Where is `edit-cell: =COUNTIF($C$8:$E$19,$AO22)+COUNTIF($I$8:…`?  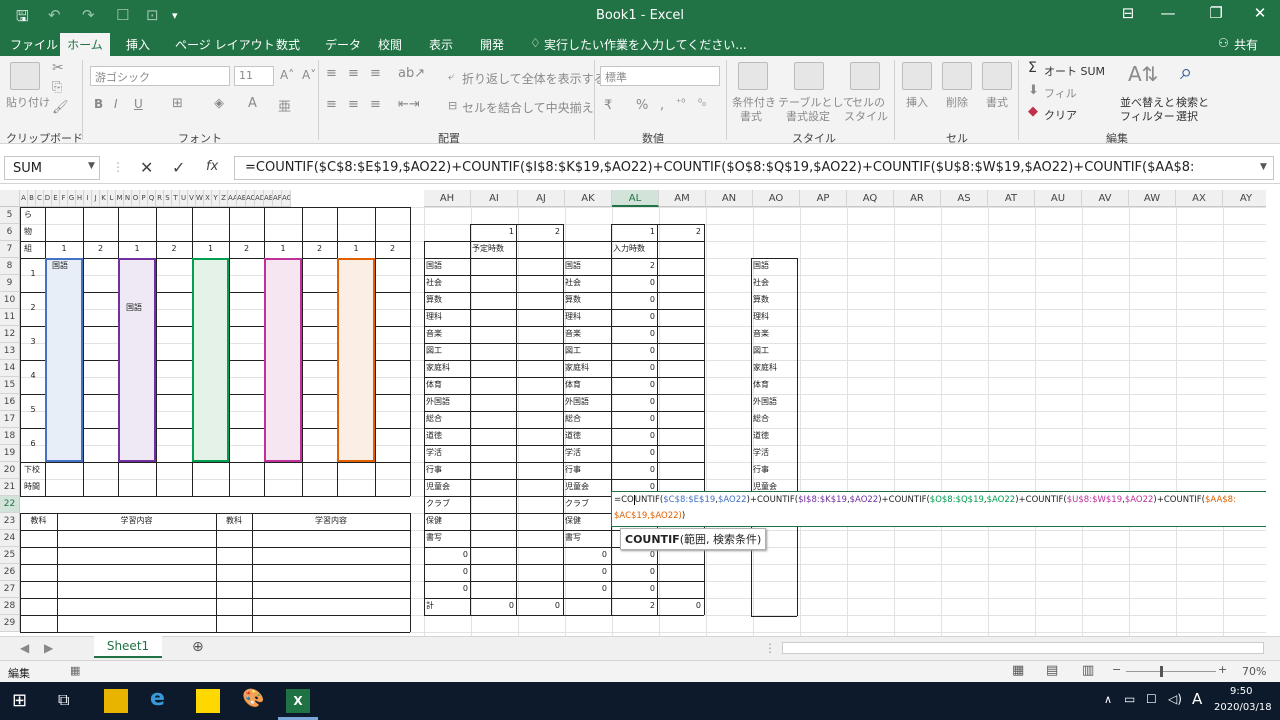 edit-cell: =COUNTIF($C$8:$E$19,$AO22)+COUNTIF($I$8:… is located at coordinates (938, 509).